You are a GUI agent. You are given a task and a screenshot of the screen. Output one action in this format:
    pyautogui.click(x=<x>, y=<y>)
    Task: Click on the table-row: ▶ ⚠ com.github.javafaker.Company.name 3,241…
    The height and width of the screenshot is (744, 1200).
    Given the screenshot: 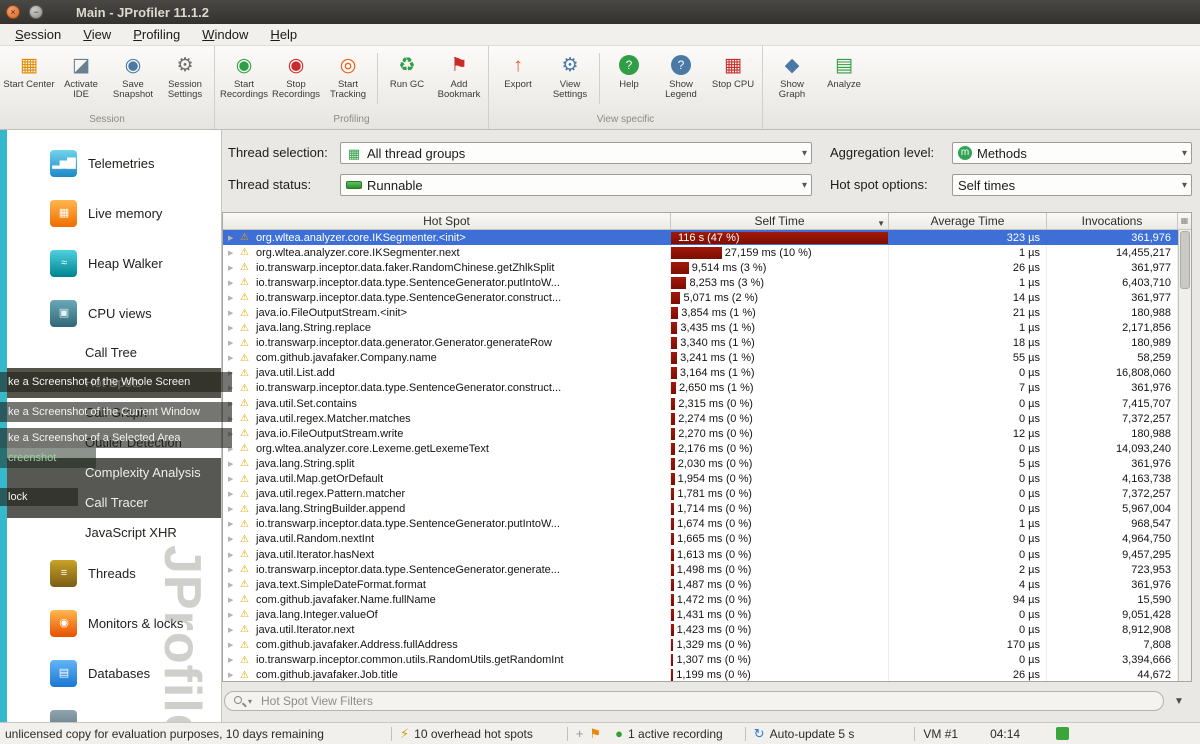 What is the action you would take?
    pyautogui.click(x=700, y=358)
    